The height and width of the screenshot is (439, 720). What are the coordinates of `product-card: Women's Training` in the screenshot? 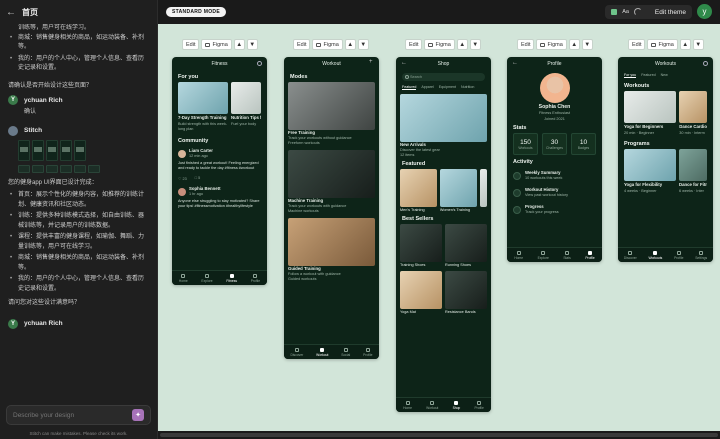 It's located at (458, 191).